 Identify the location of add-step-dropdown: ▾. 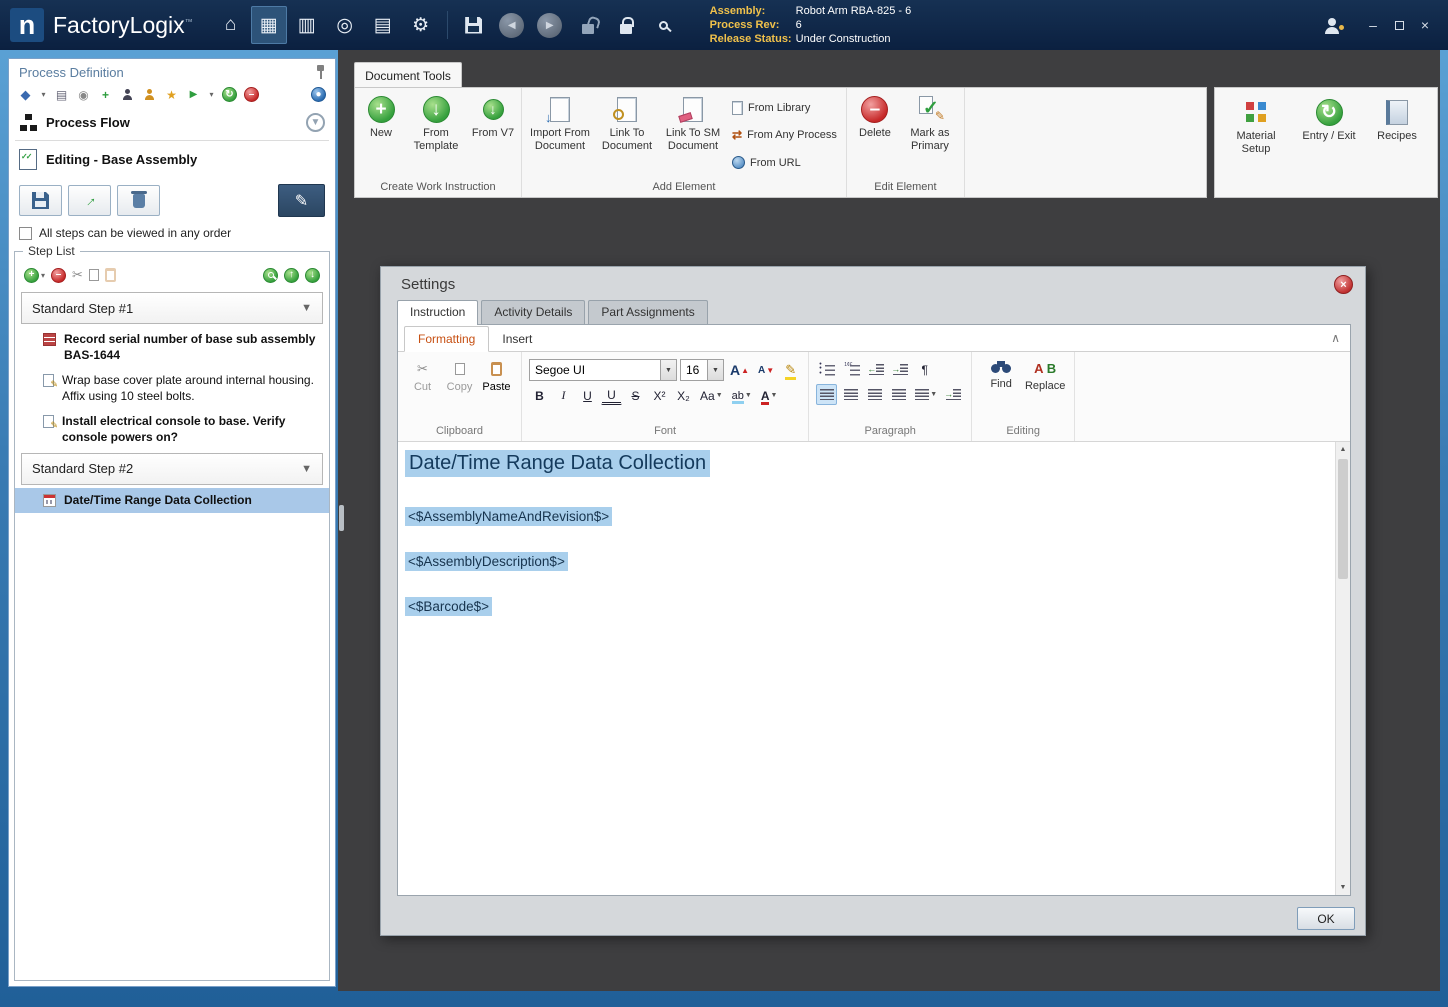
(43, 275).